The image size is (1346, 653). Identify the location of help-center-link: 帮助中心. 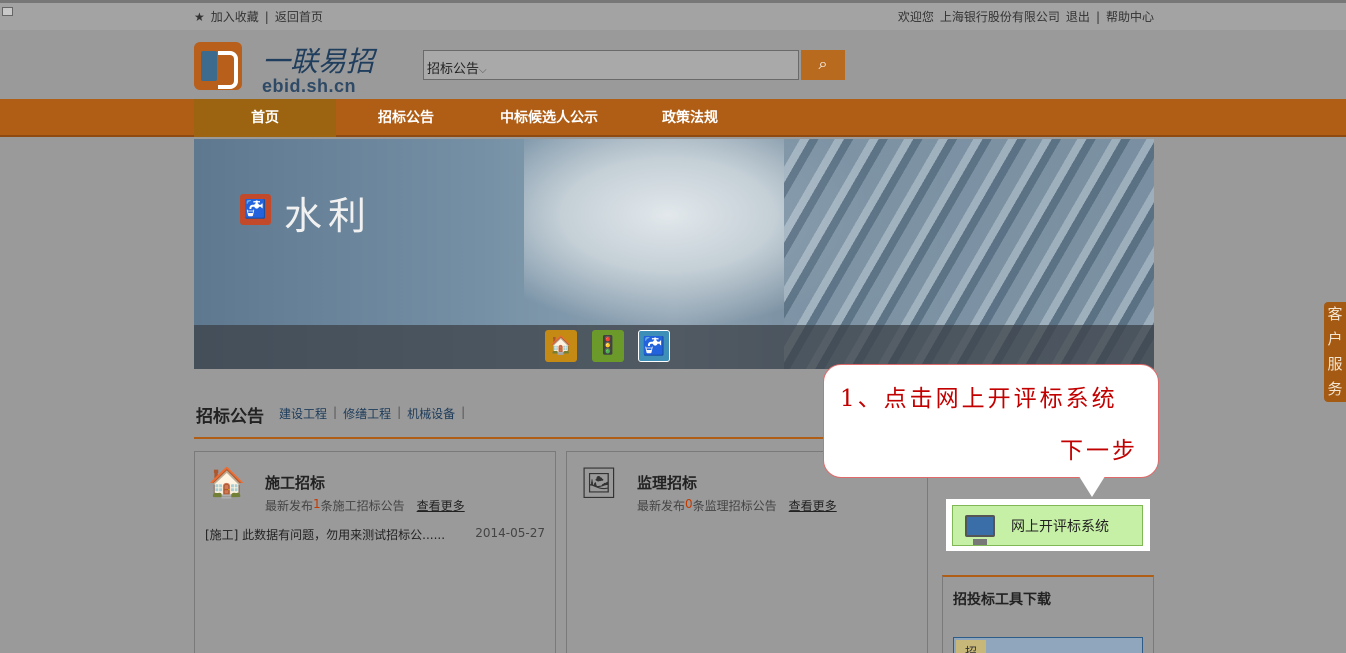
(1130, 16).